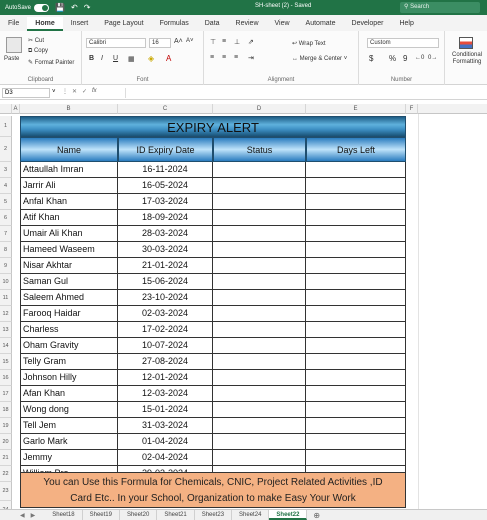 This screenshot has height=520, width=487. Describe the element at coordinates (212, 24) in the screenshot. I see `tab-data: Data` at that location.